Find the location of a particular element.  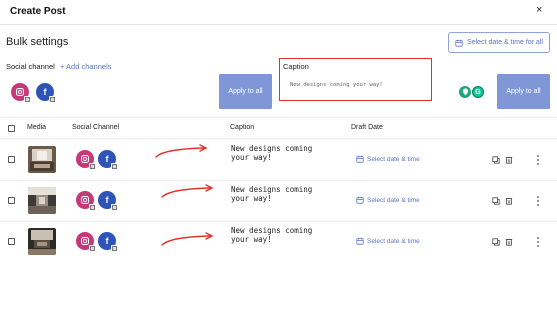

apply-to-all-right-button: Apply to all is located at coordinates (523, 91).